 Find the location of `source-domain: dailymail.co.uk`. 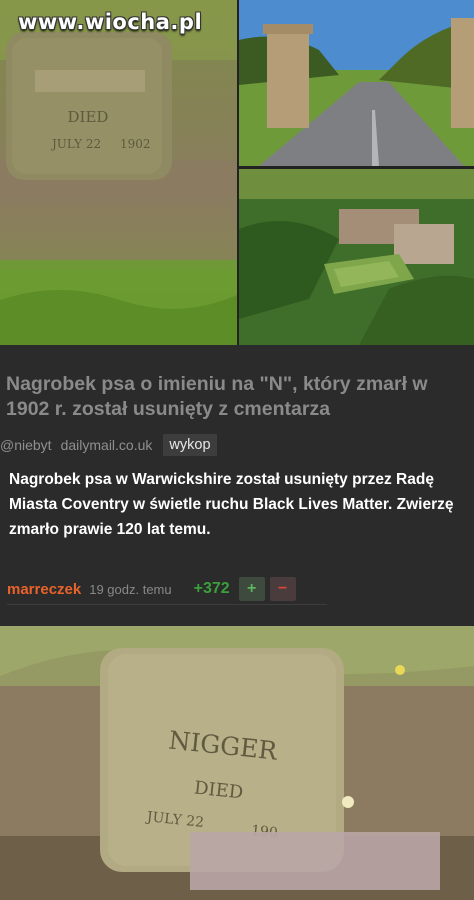

source-domain: dailymail.co.uk is located at coordinates (107, 445).